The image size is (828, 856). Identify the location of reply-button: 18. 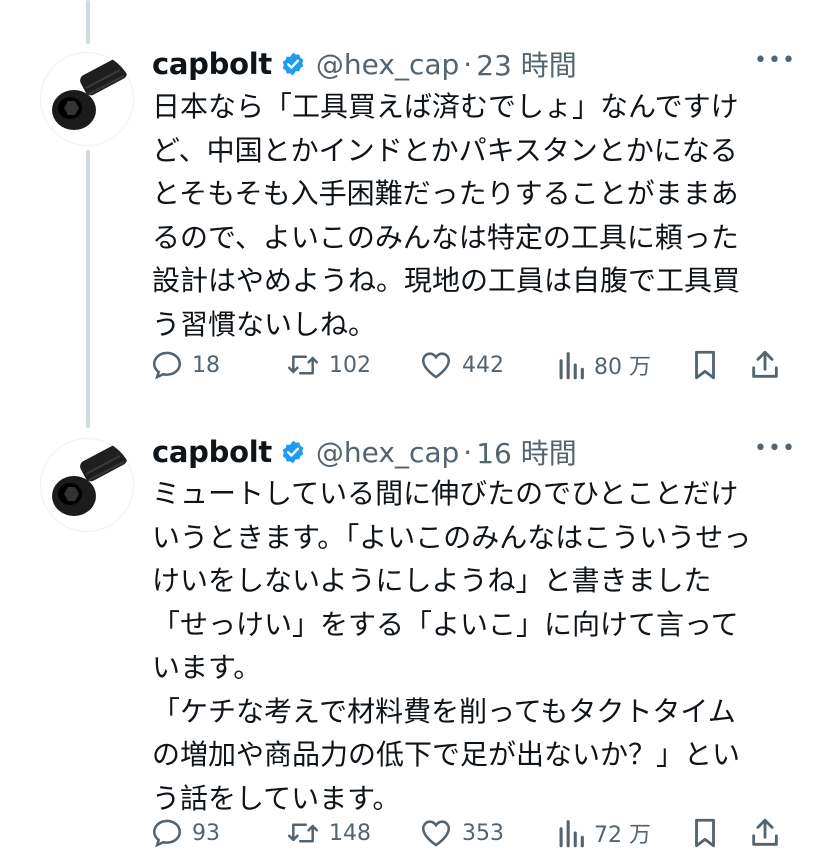
(185, 365).